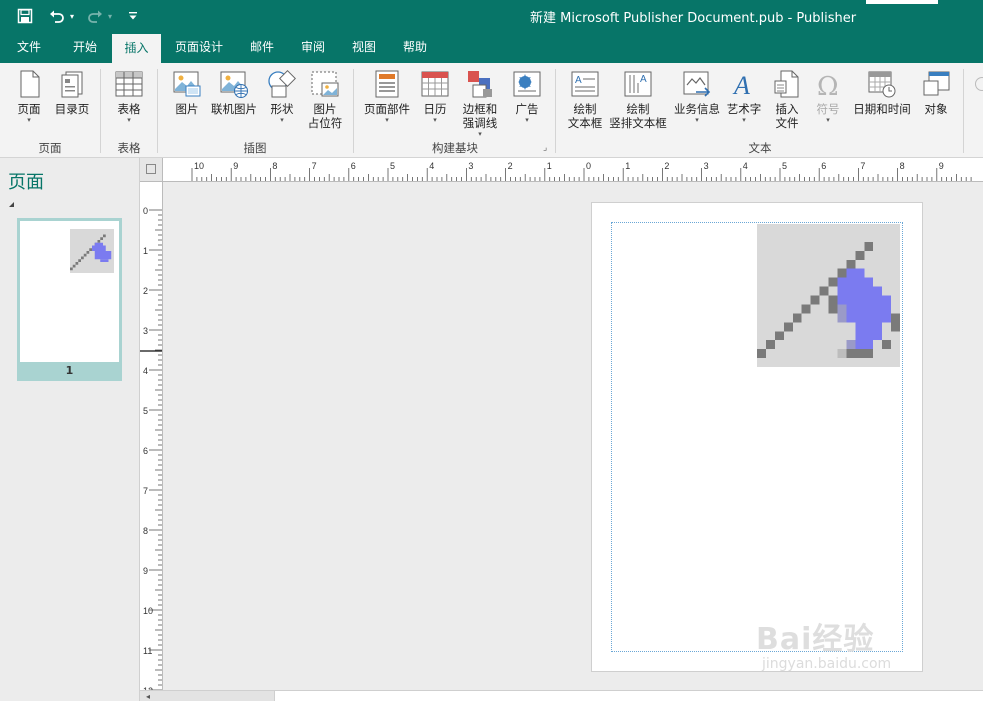 The height and width of the screenshot is (701, 983). I want to click on watermark-url: jingyan.baidu.com, so click(827, 664).